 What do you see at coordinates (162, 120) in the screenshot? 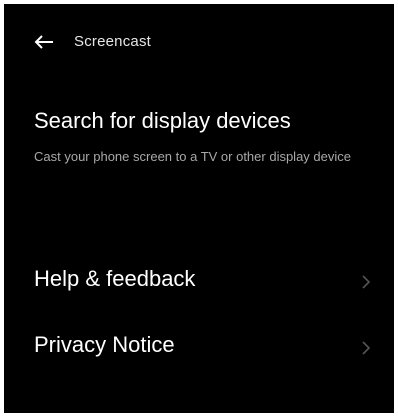
I see `search-display-devices-title: Search for display devices` at bounding box center [162, 120].